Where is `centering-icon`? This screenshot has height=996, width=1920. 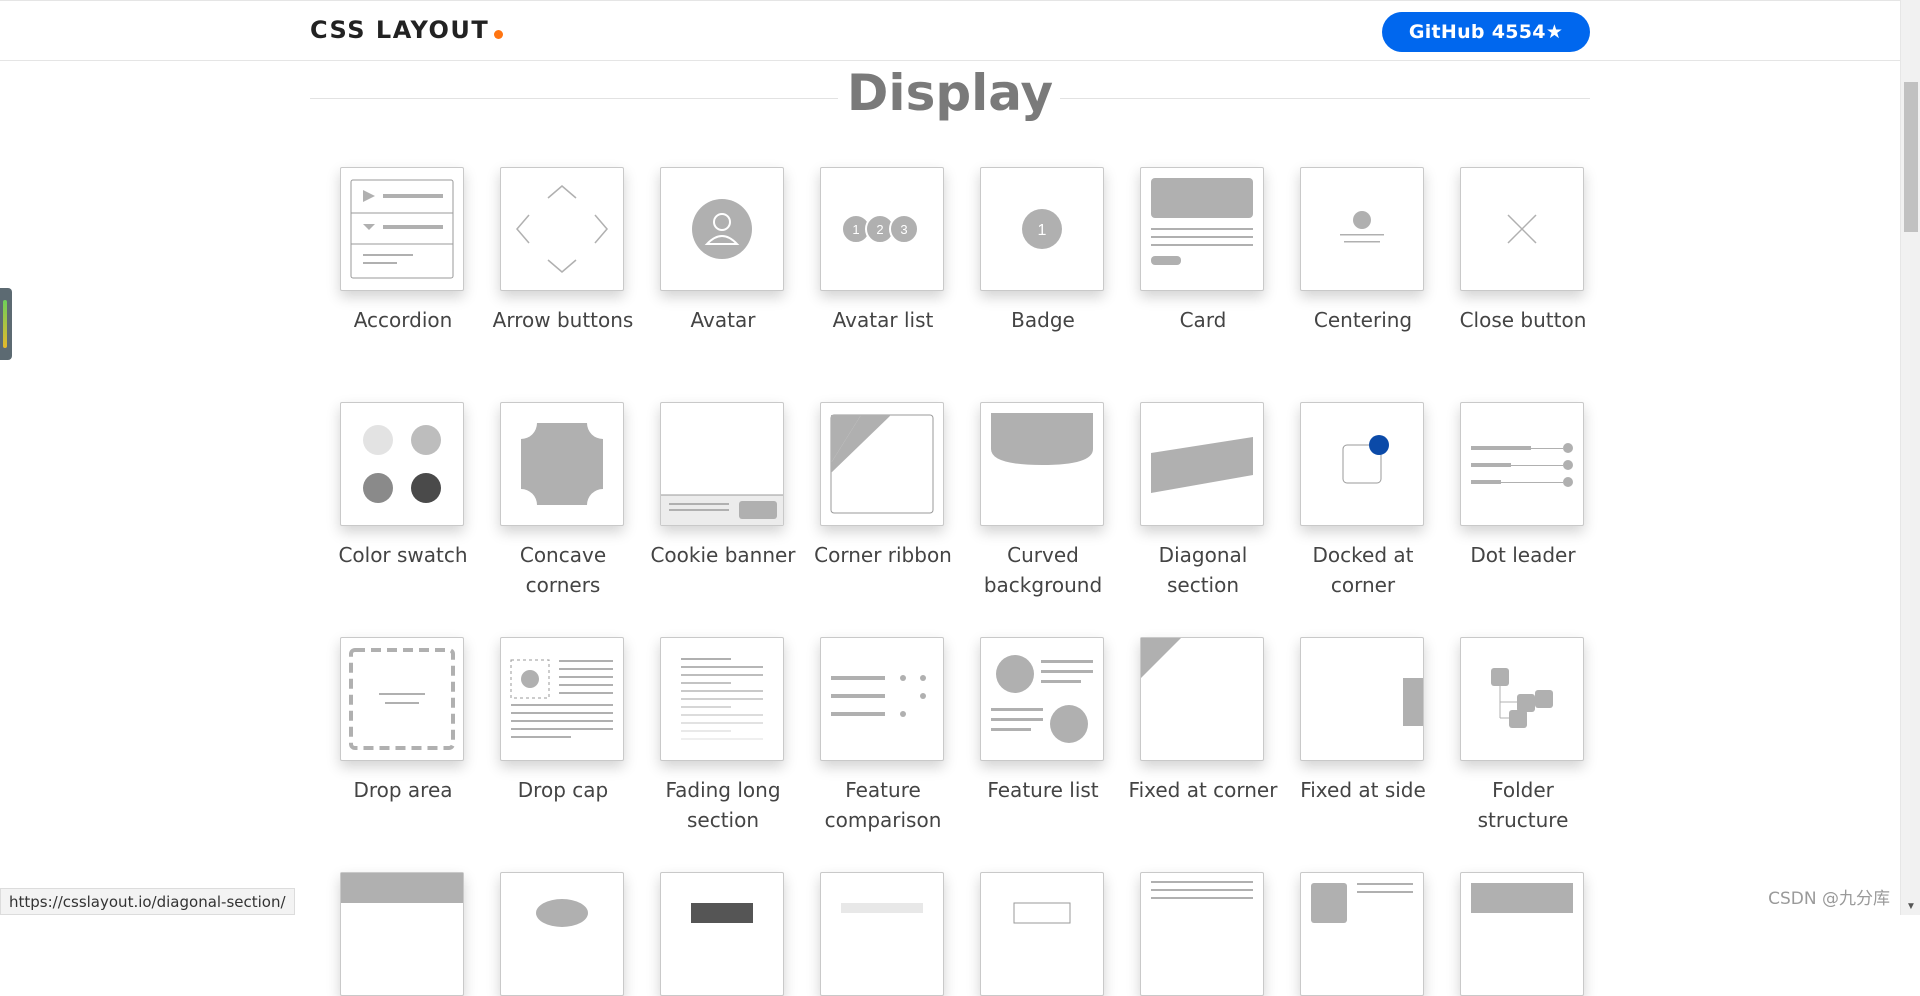 centering-icon is located at coordinates (1362, 227).